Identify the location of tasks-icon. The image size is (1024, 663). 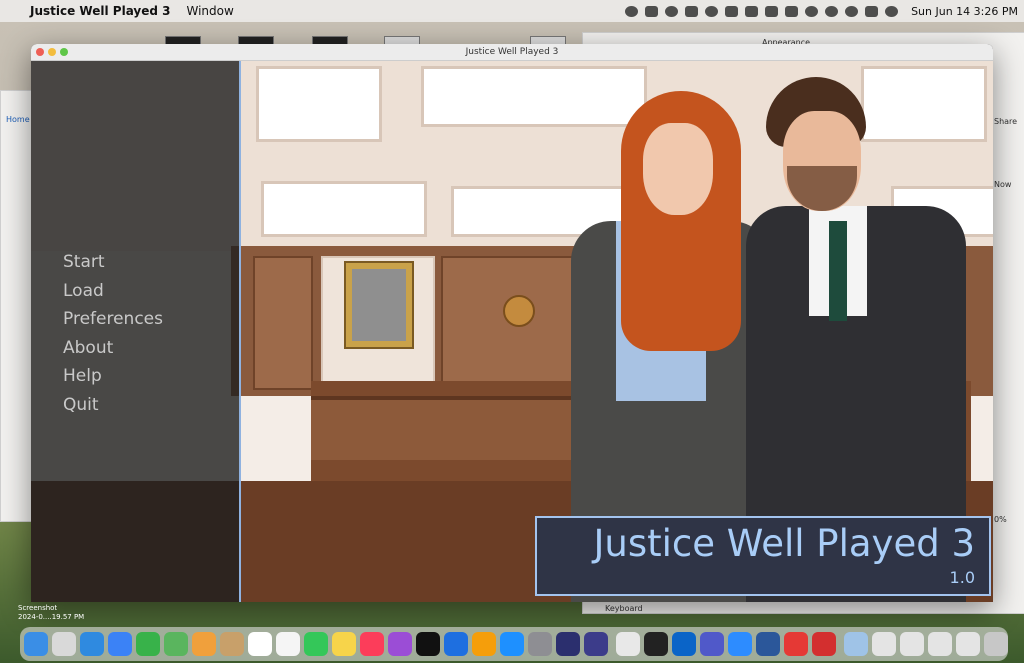
(796, 644).